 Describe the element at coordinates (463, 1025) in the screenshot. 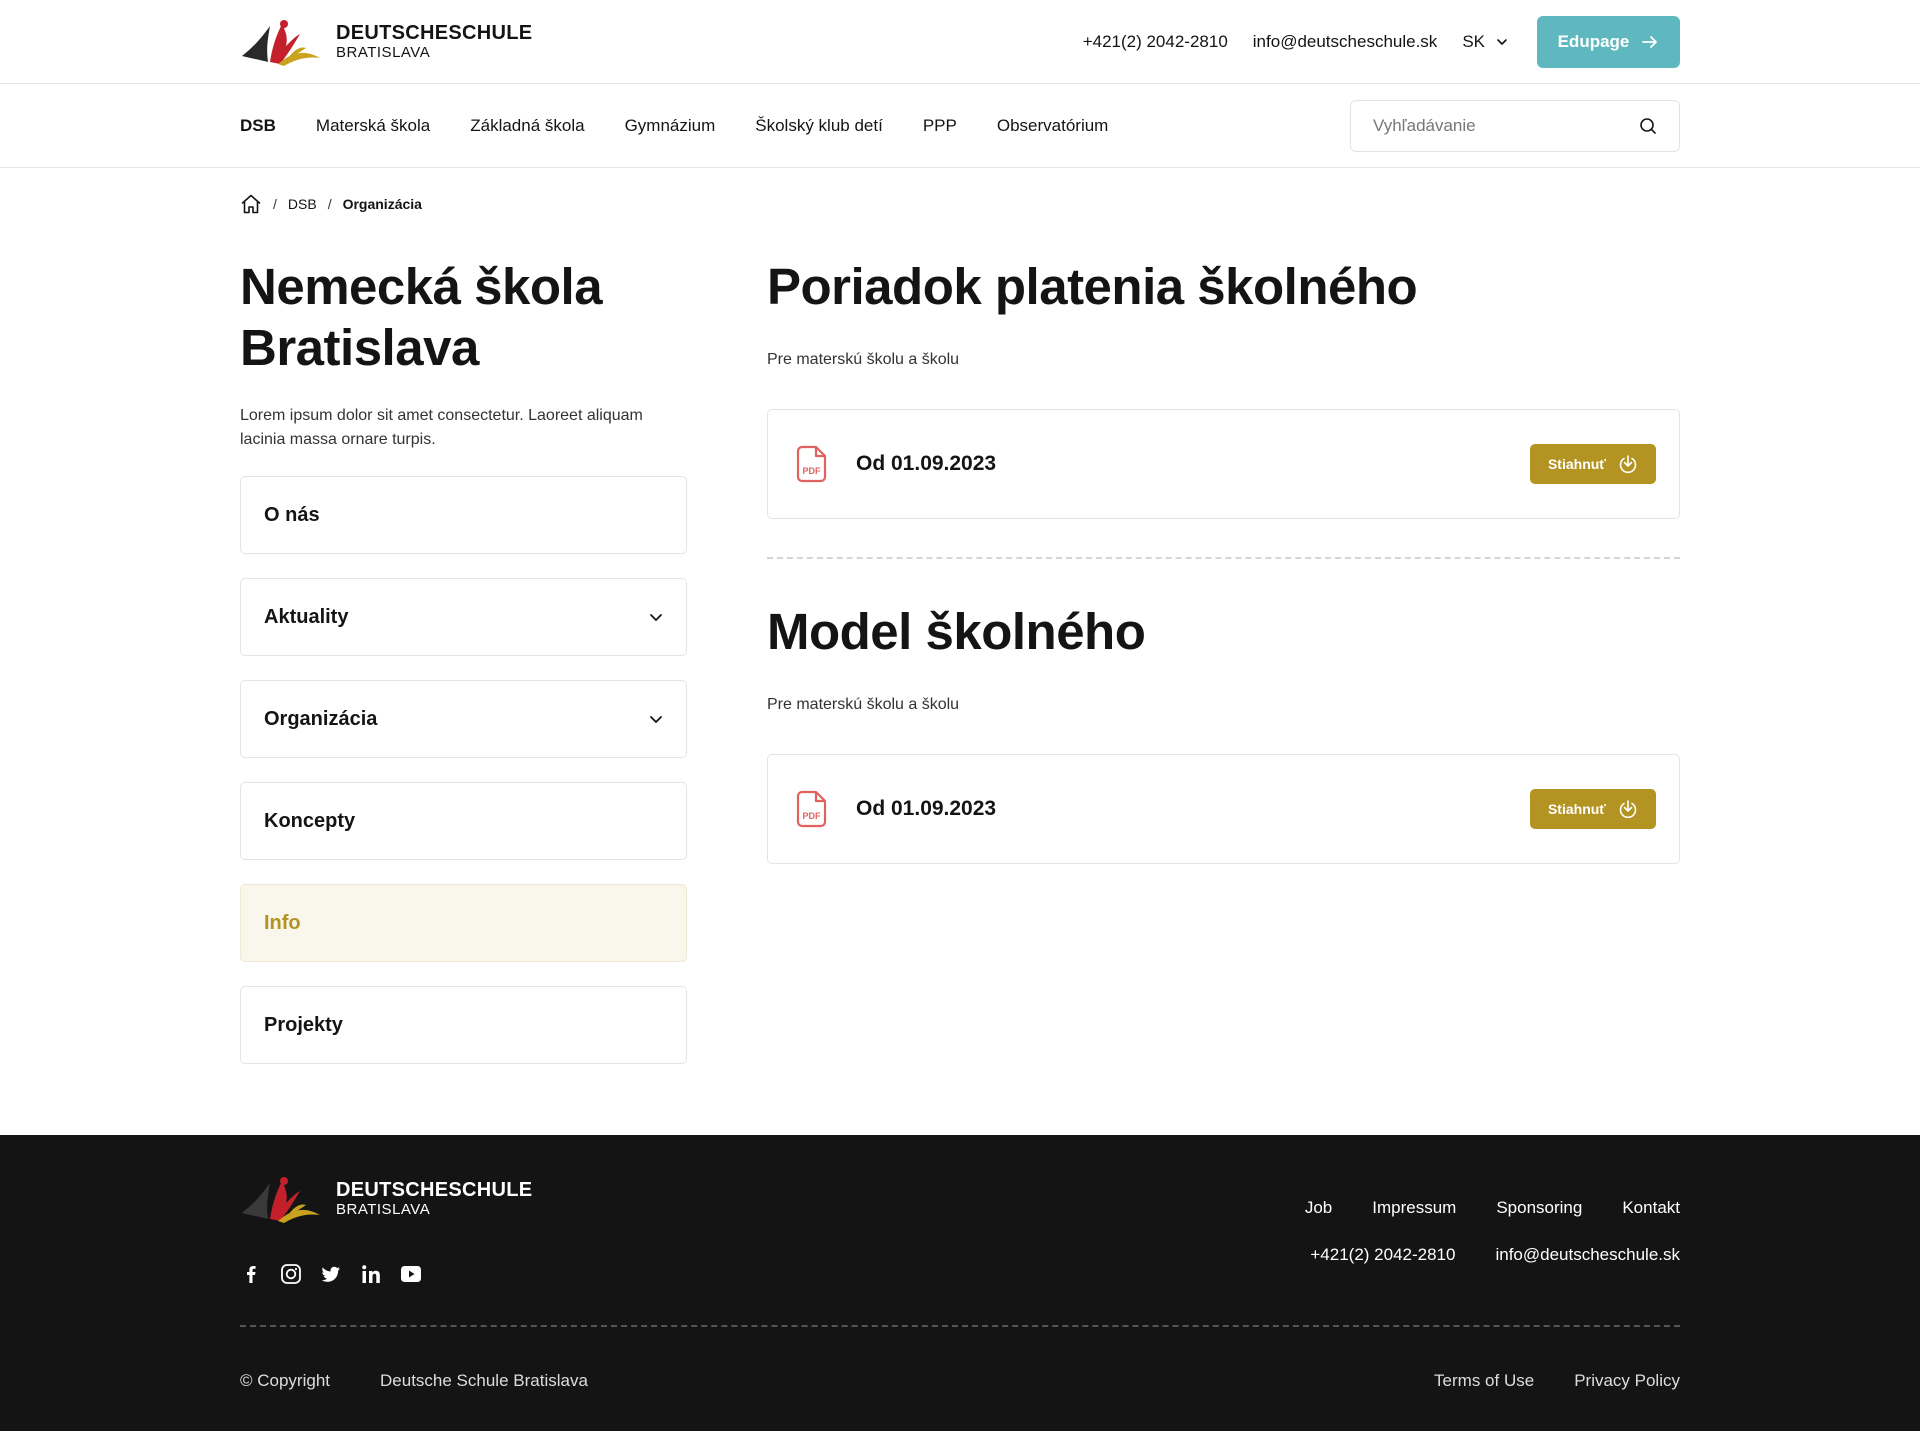

I see `sidebar-item-projekty: Projekty` at that location.